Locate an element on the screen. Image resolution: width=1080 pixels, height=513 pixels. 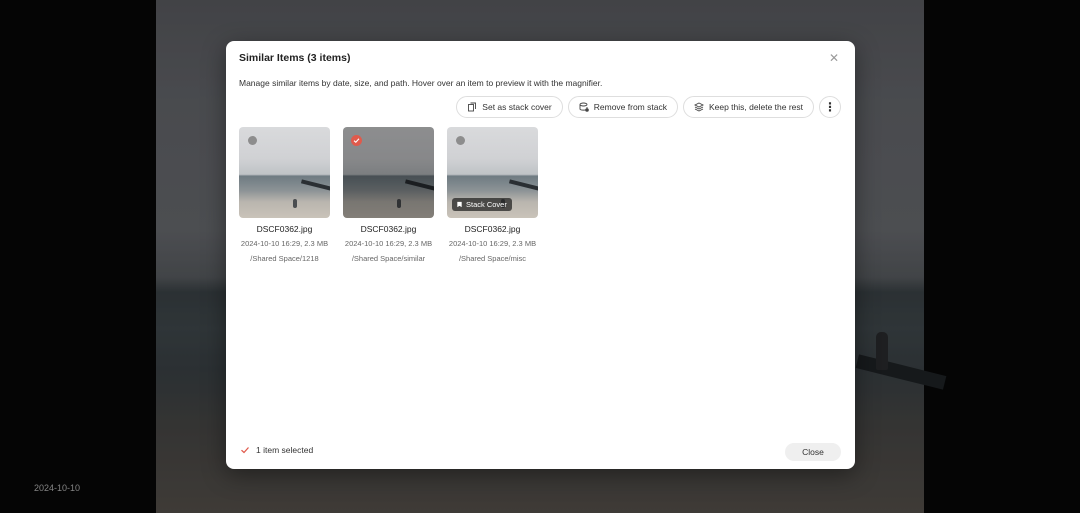
item-path: /Shared Space/similar is located at coordinates (388, 258).